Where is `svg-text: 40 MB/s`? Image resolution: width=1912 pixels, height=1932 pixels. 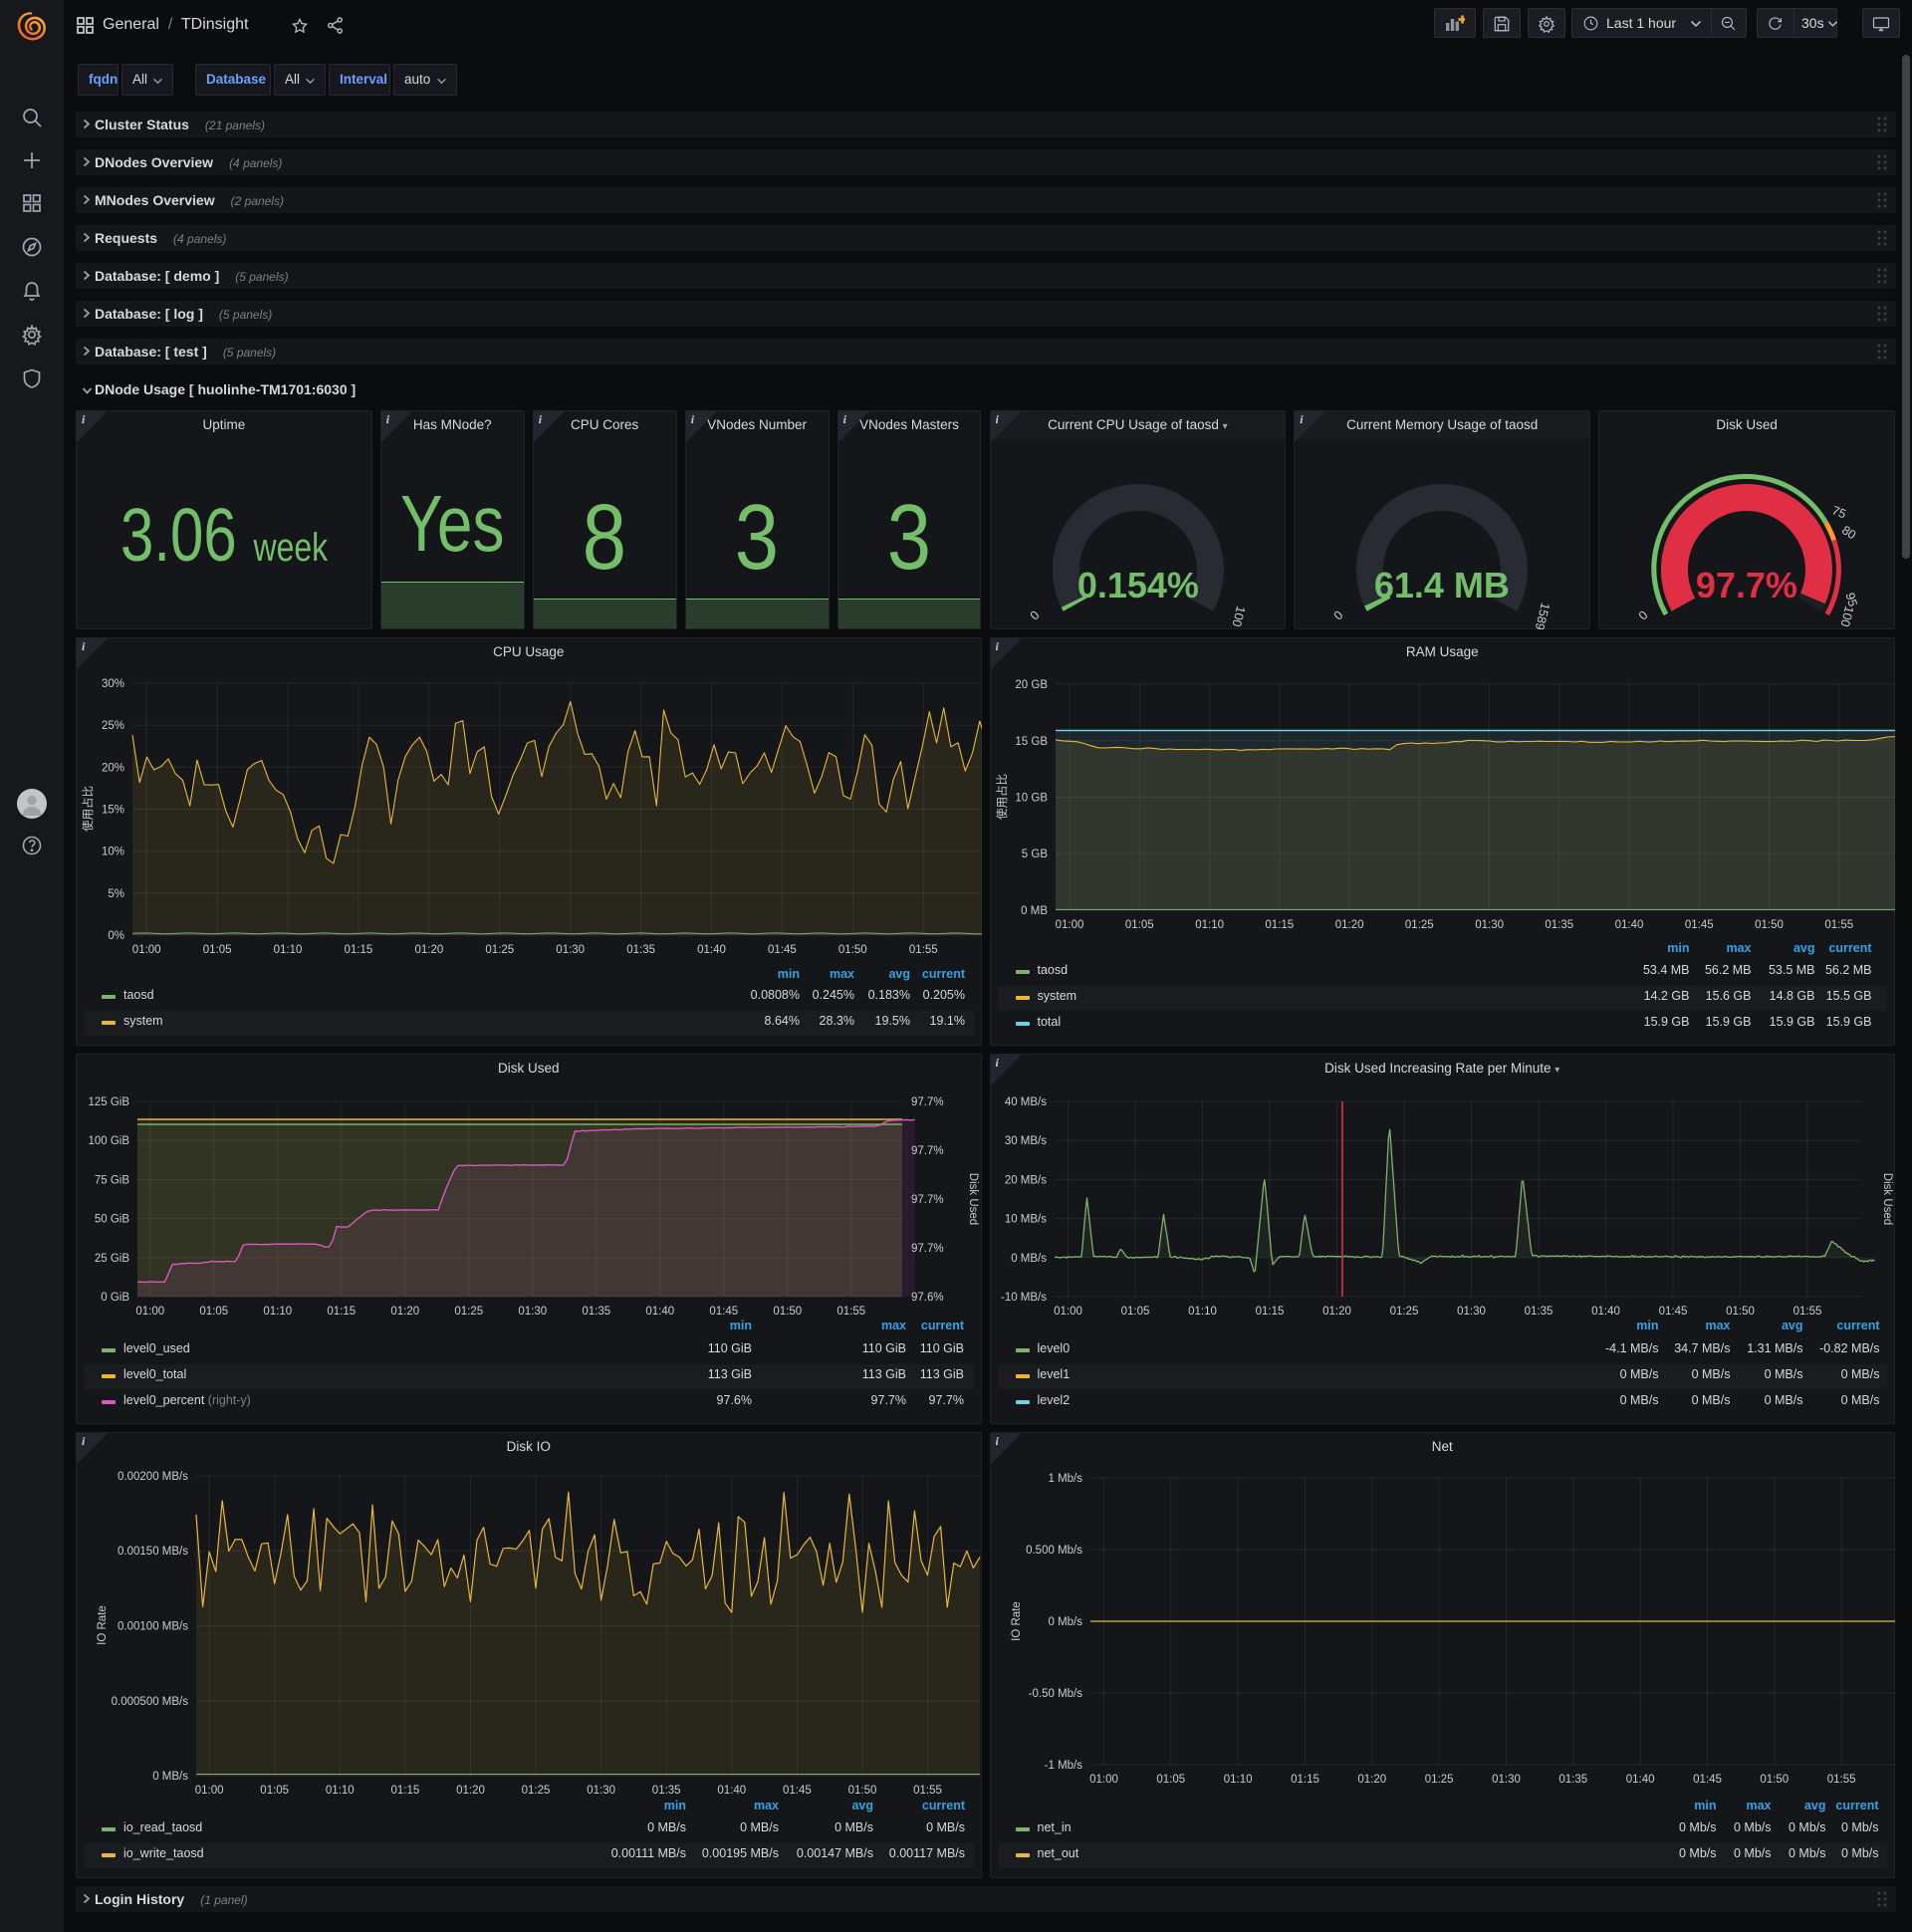
svg-text: 40 MB/s is located at coordinates (1025, 1102).